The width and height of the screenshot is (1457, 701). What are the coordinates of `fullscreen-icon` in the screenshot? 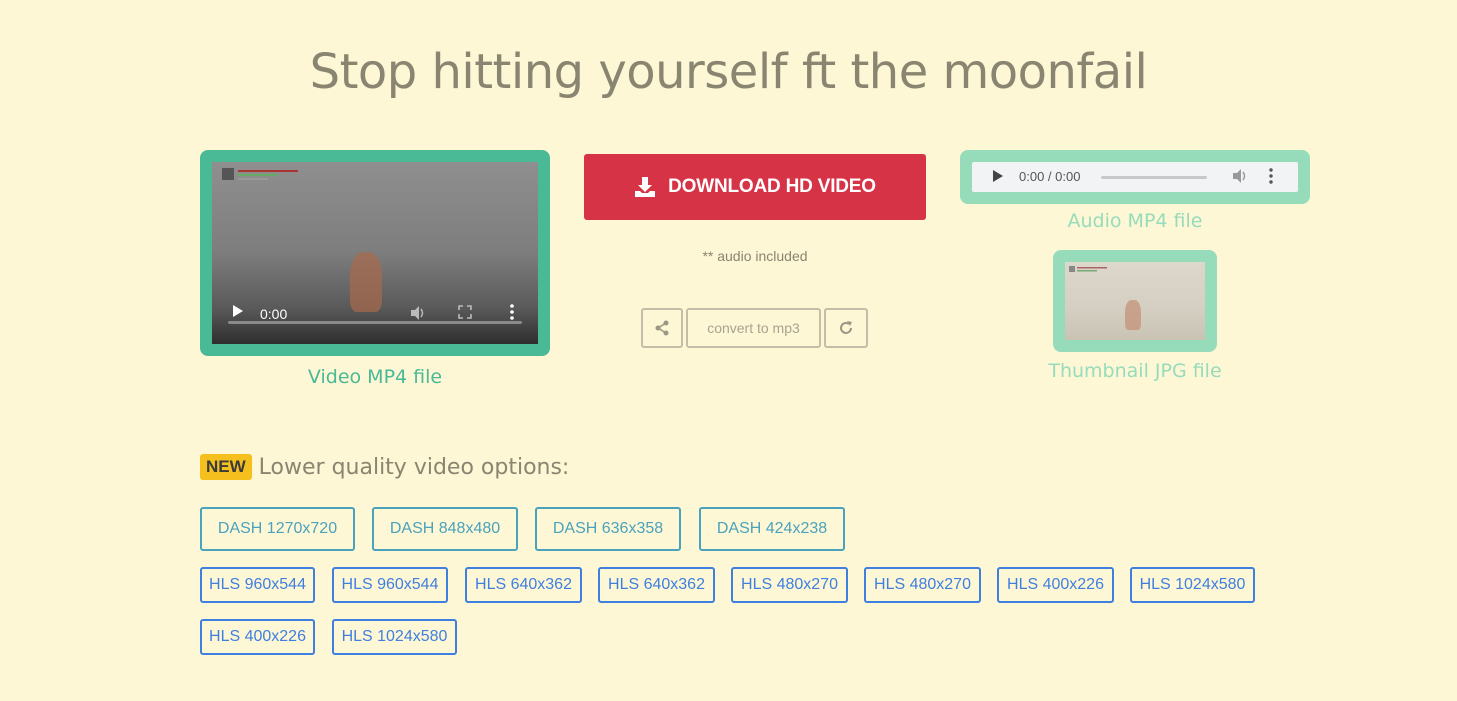 It's located at (465, 313).